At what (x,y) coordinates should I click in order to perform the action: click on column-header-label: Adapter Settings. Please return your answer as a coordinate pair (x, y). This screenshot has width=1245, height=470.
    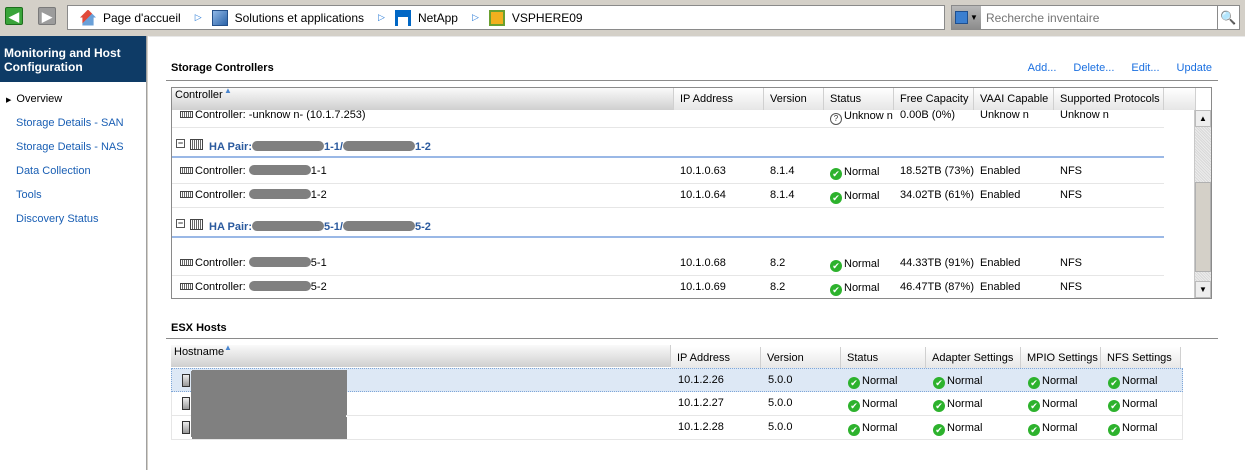
    Looking at the image, I should click on (973, 358).